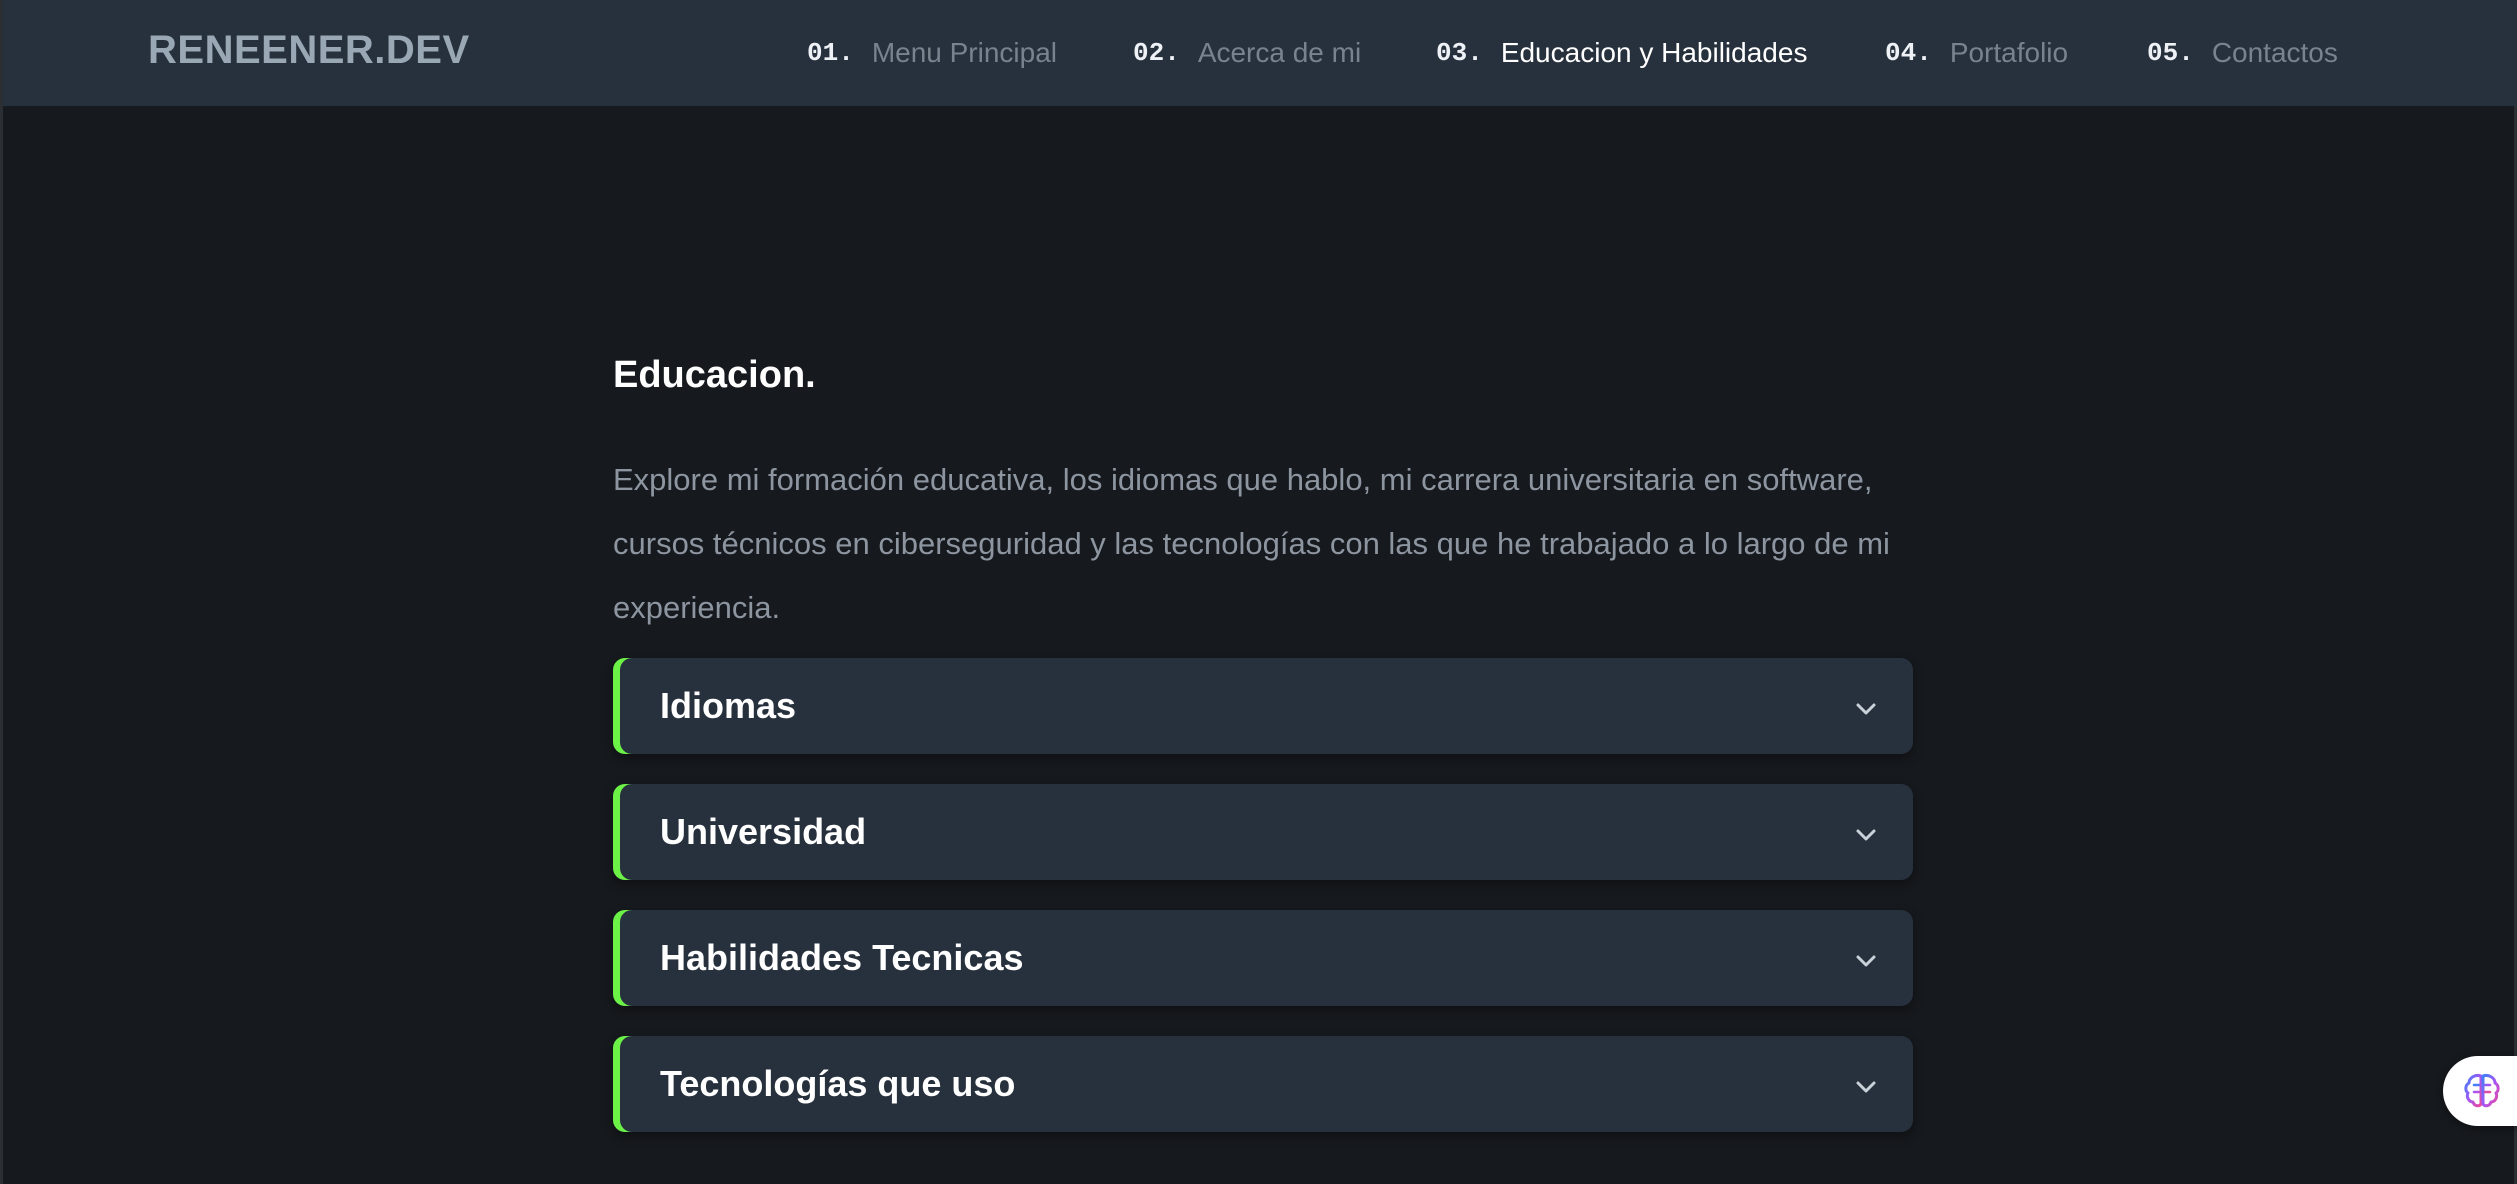 The image size is (2517, 1184). I want to click on accordion-title: Tecnologías que uso, so click(838, 1083).